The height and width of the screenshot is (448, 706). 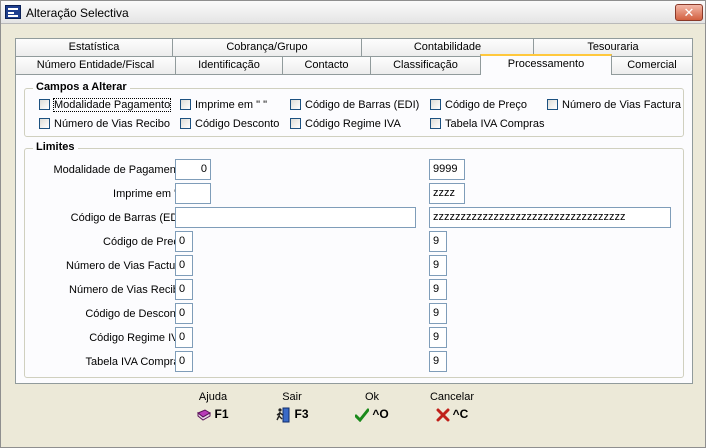 I want to click on exit-button-caption: Sair, so click(x=292, y=397).